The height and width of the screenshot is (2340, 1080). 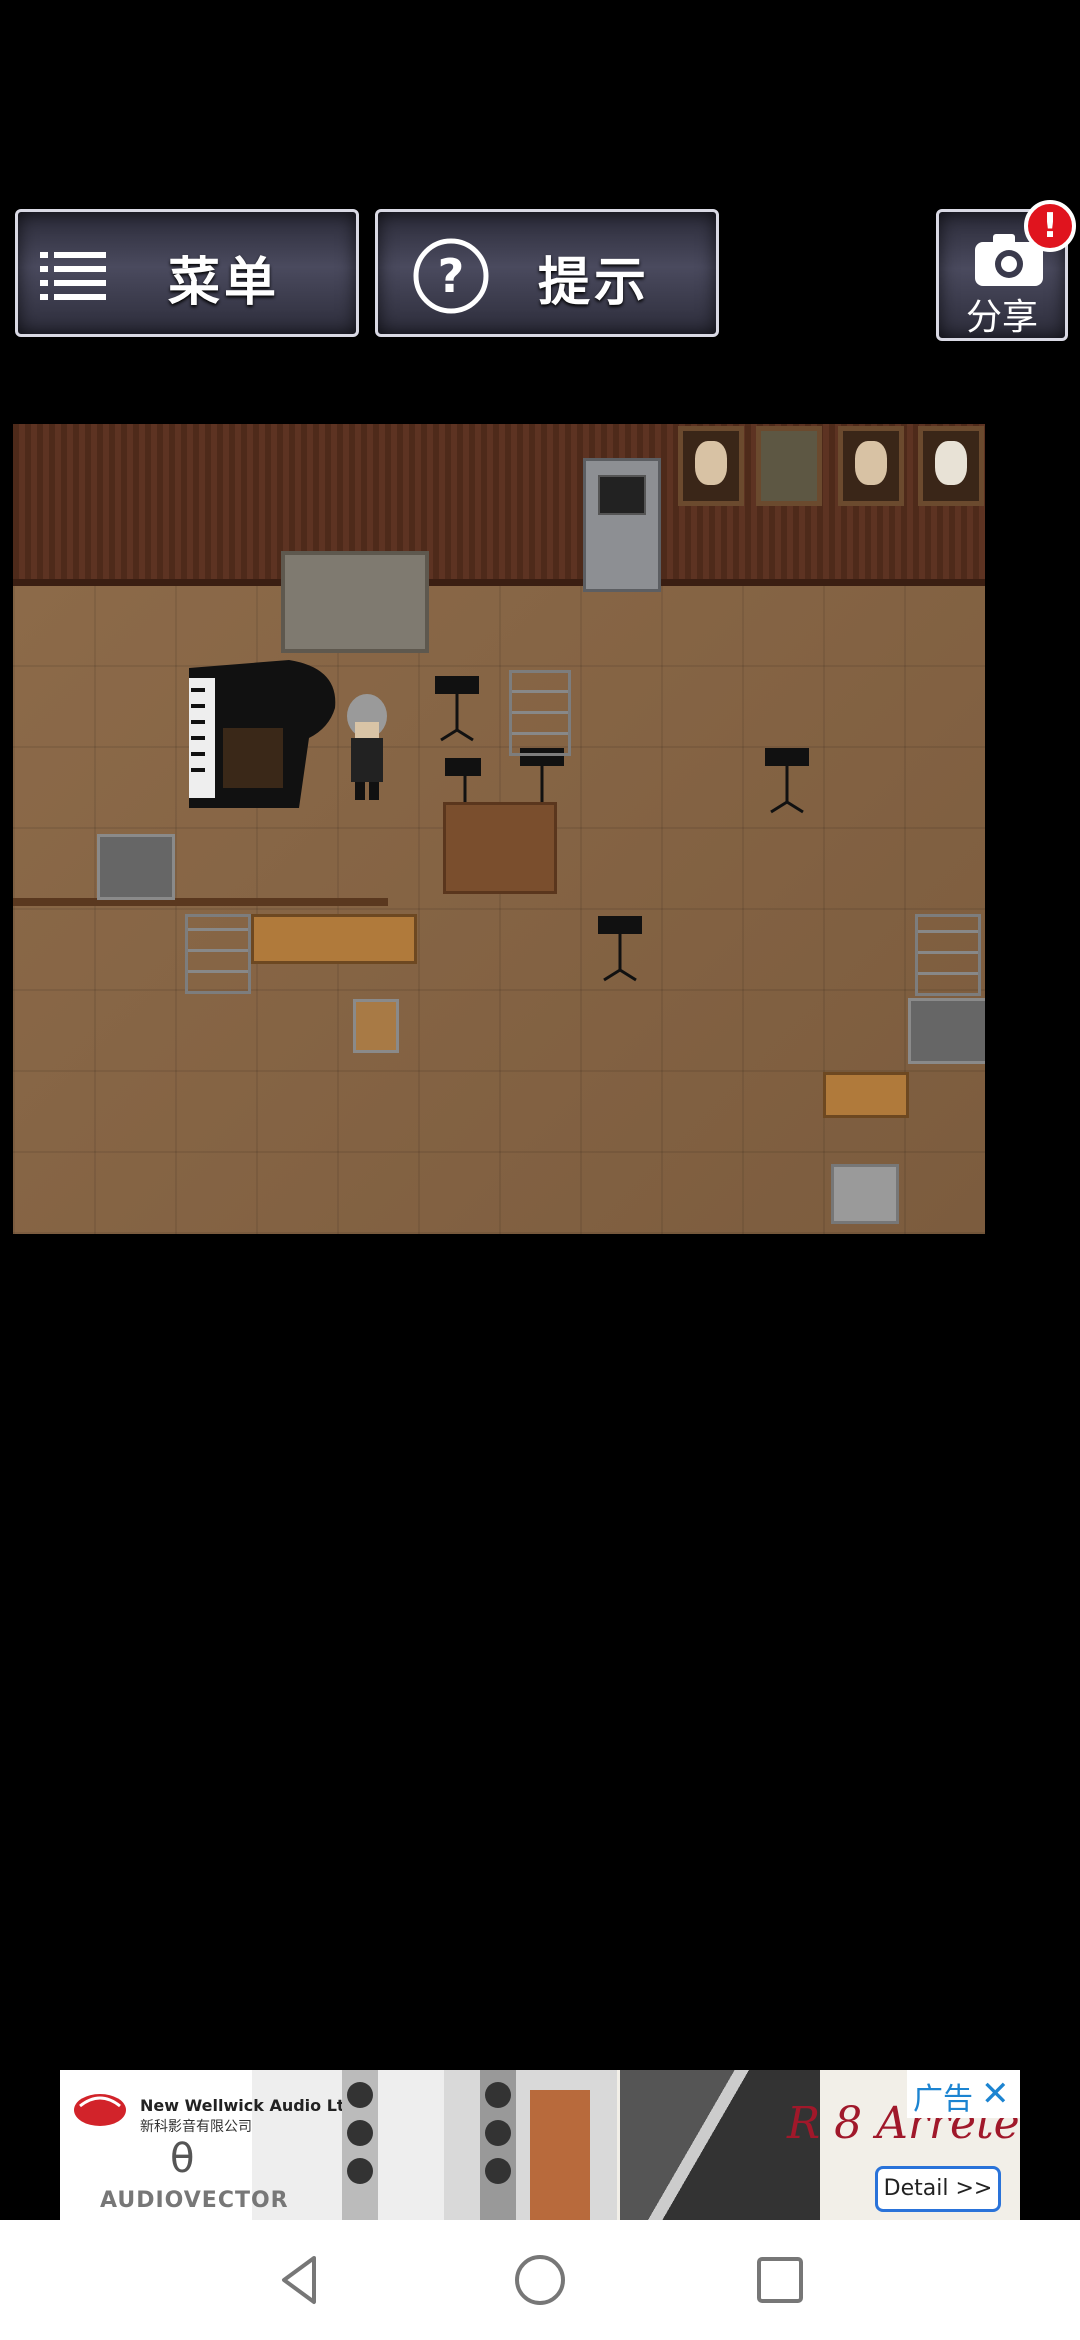 I want to click on back-icon, so click(x=300, y=2280).